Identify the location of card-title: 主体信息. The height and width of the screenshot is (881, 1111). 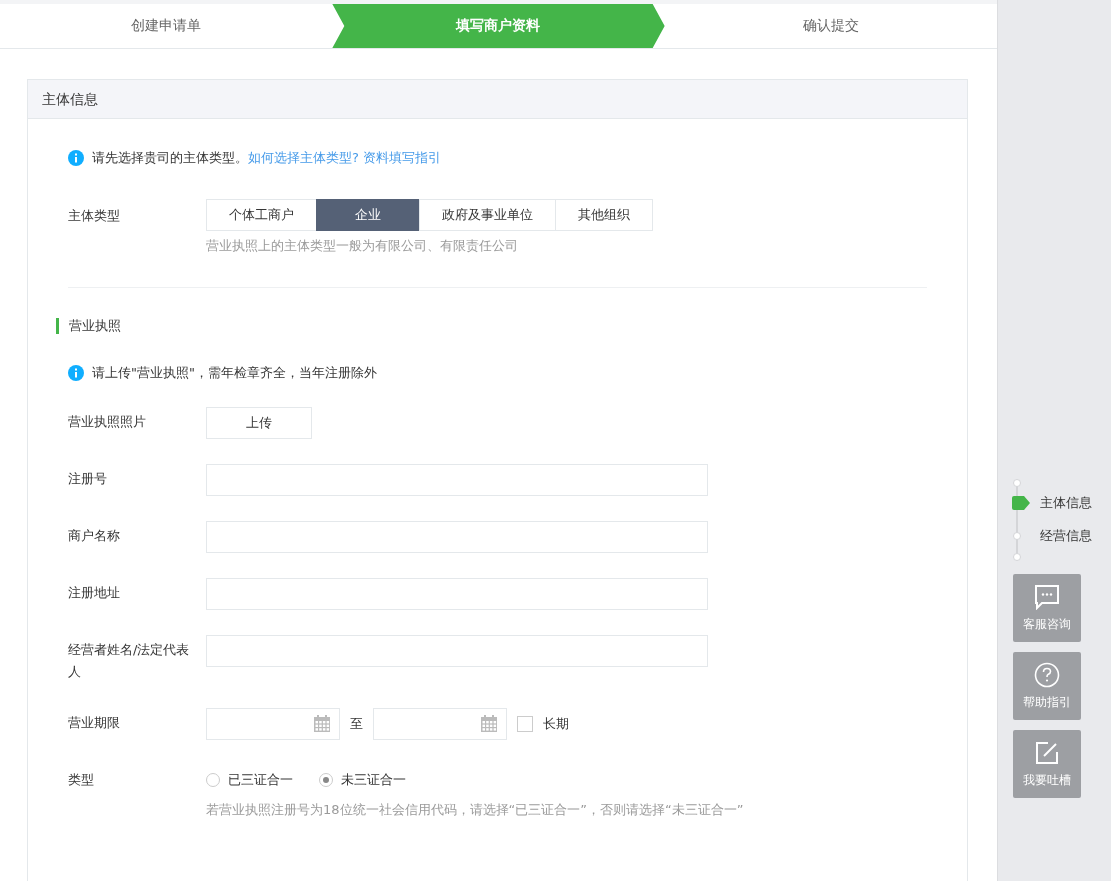
(497, 99).